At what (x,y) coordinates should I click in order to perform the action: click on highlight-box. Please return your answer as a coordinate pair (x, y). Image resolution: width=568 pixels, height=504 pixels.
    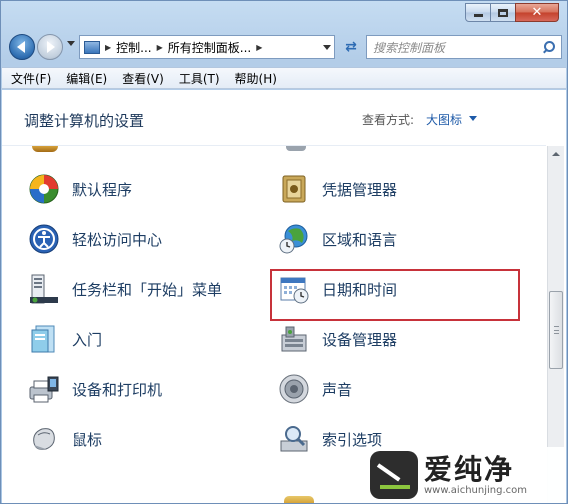
    Looking at the image, I should click on (395, 295).